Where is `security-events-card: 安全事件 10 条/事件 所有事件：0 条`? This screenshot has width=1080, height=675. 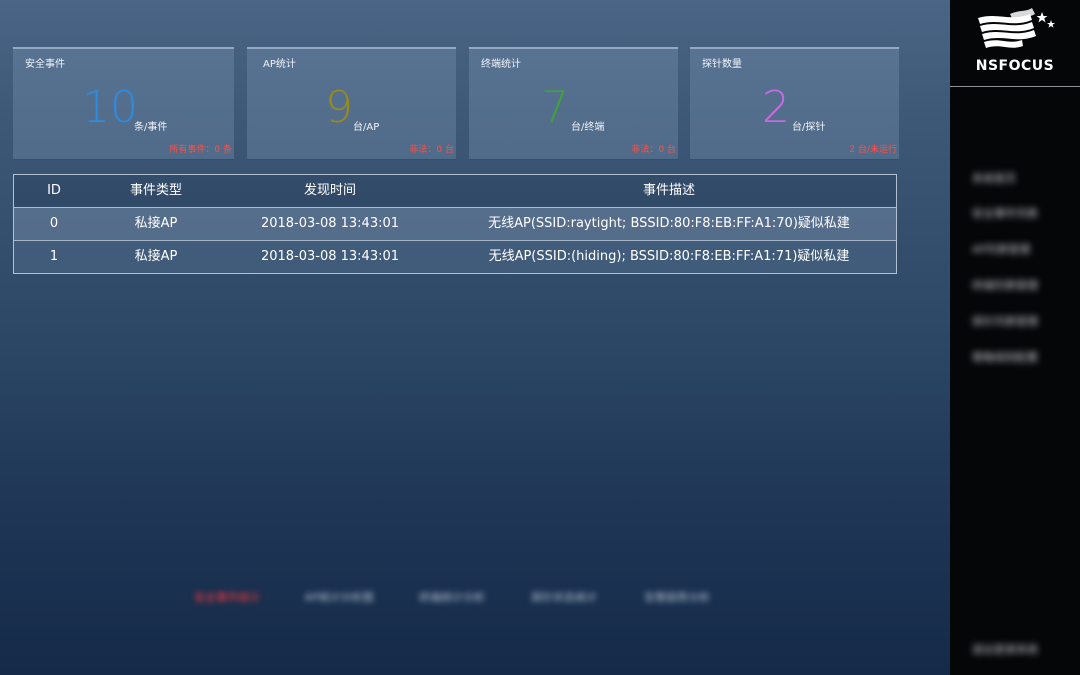 security-events-card: 安全事件 10 条/事件 所有事件：0 条 is located at coordinates (123, 103).